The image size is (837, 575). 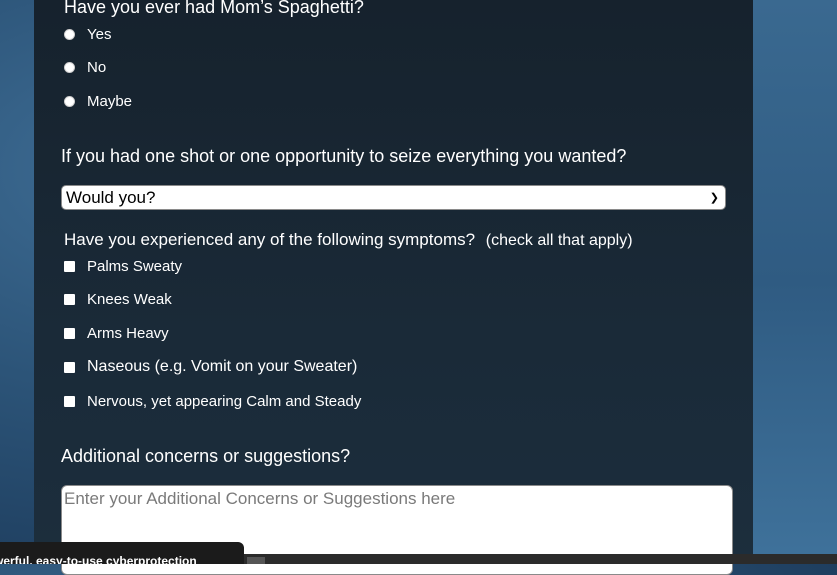 What do you see at coordinates (222, 366) in the screenshot?
I see `checkbox-label-naseous: Naseous (e.g. Vomit on your Sweater)` at bounding box center [222, 366].